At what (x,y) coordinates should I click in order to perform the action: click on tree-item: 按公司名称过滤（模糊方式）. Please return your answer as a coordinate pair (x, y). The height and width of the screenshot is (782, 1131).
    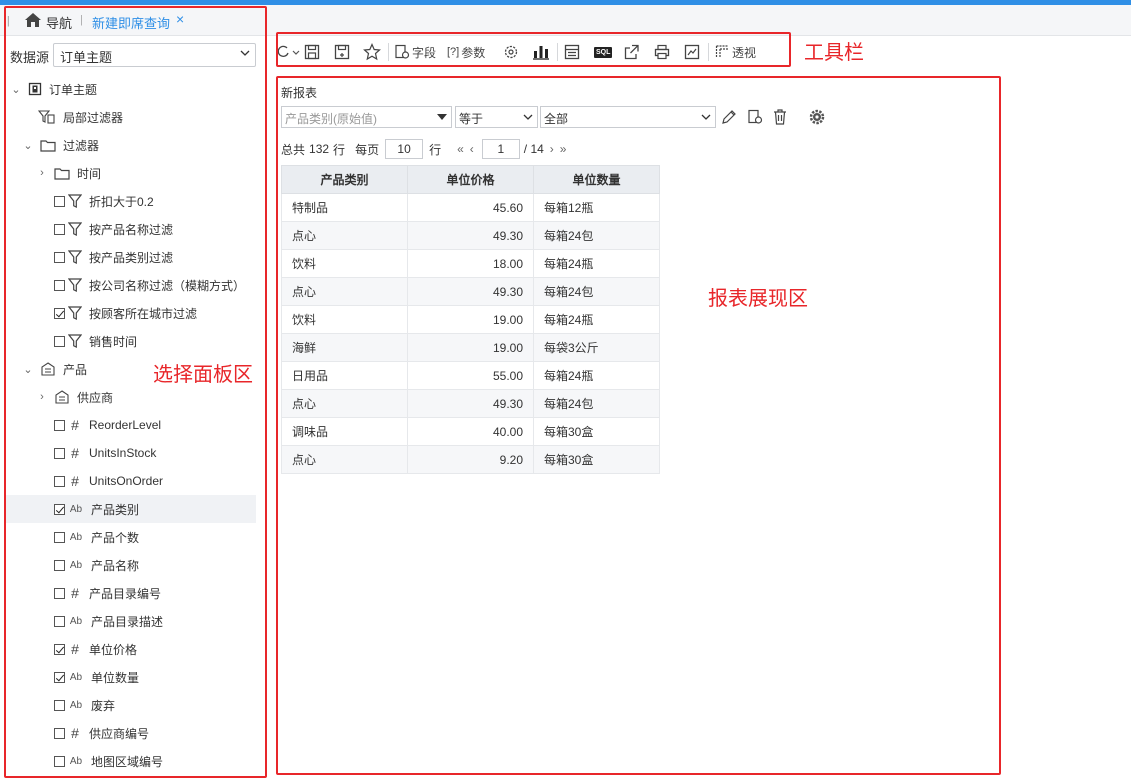
    Looking at the image, I should click on (149, 285).